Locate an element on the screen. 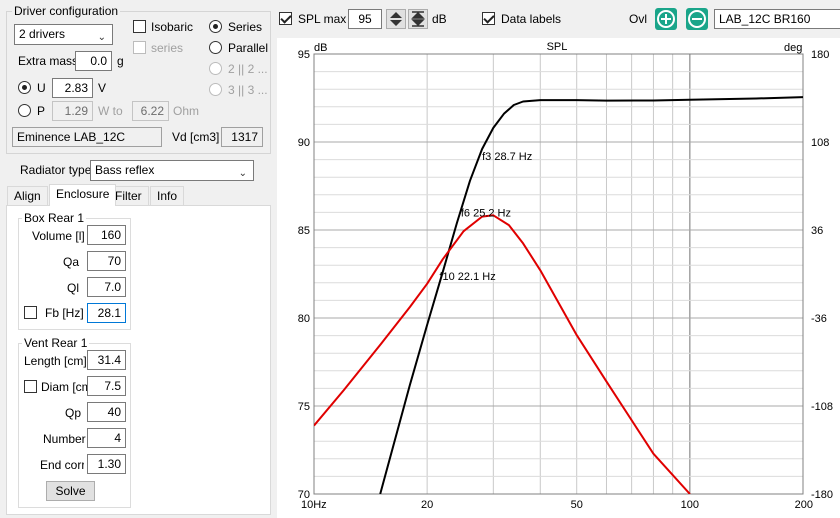  y-tick-label: 70 is located at coordinates (304, 495).